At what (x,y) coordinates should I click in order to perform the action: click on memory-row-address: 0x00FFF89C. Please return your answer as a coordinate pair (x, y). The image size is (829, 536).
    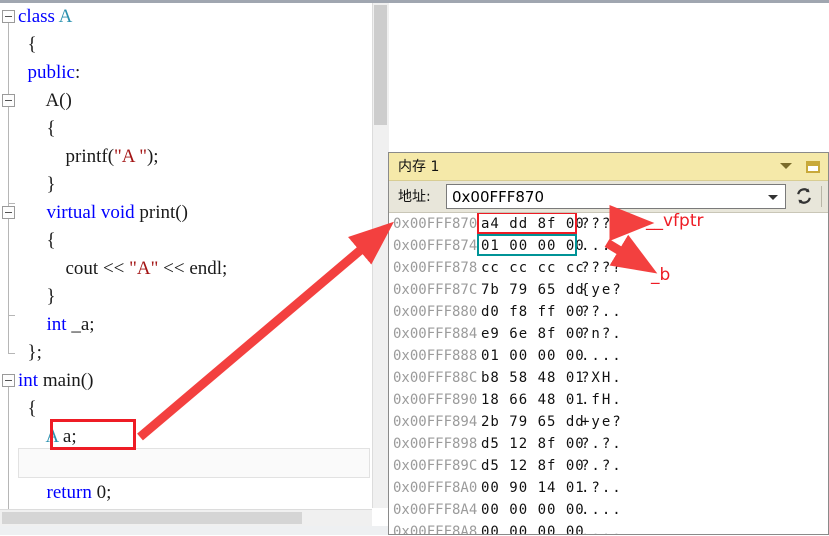
    Looking at the image, I should click on (435, 466).